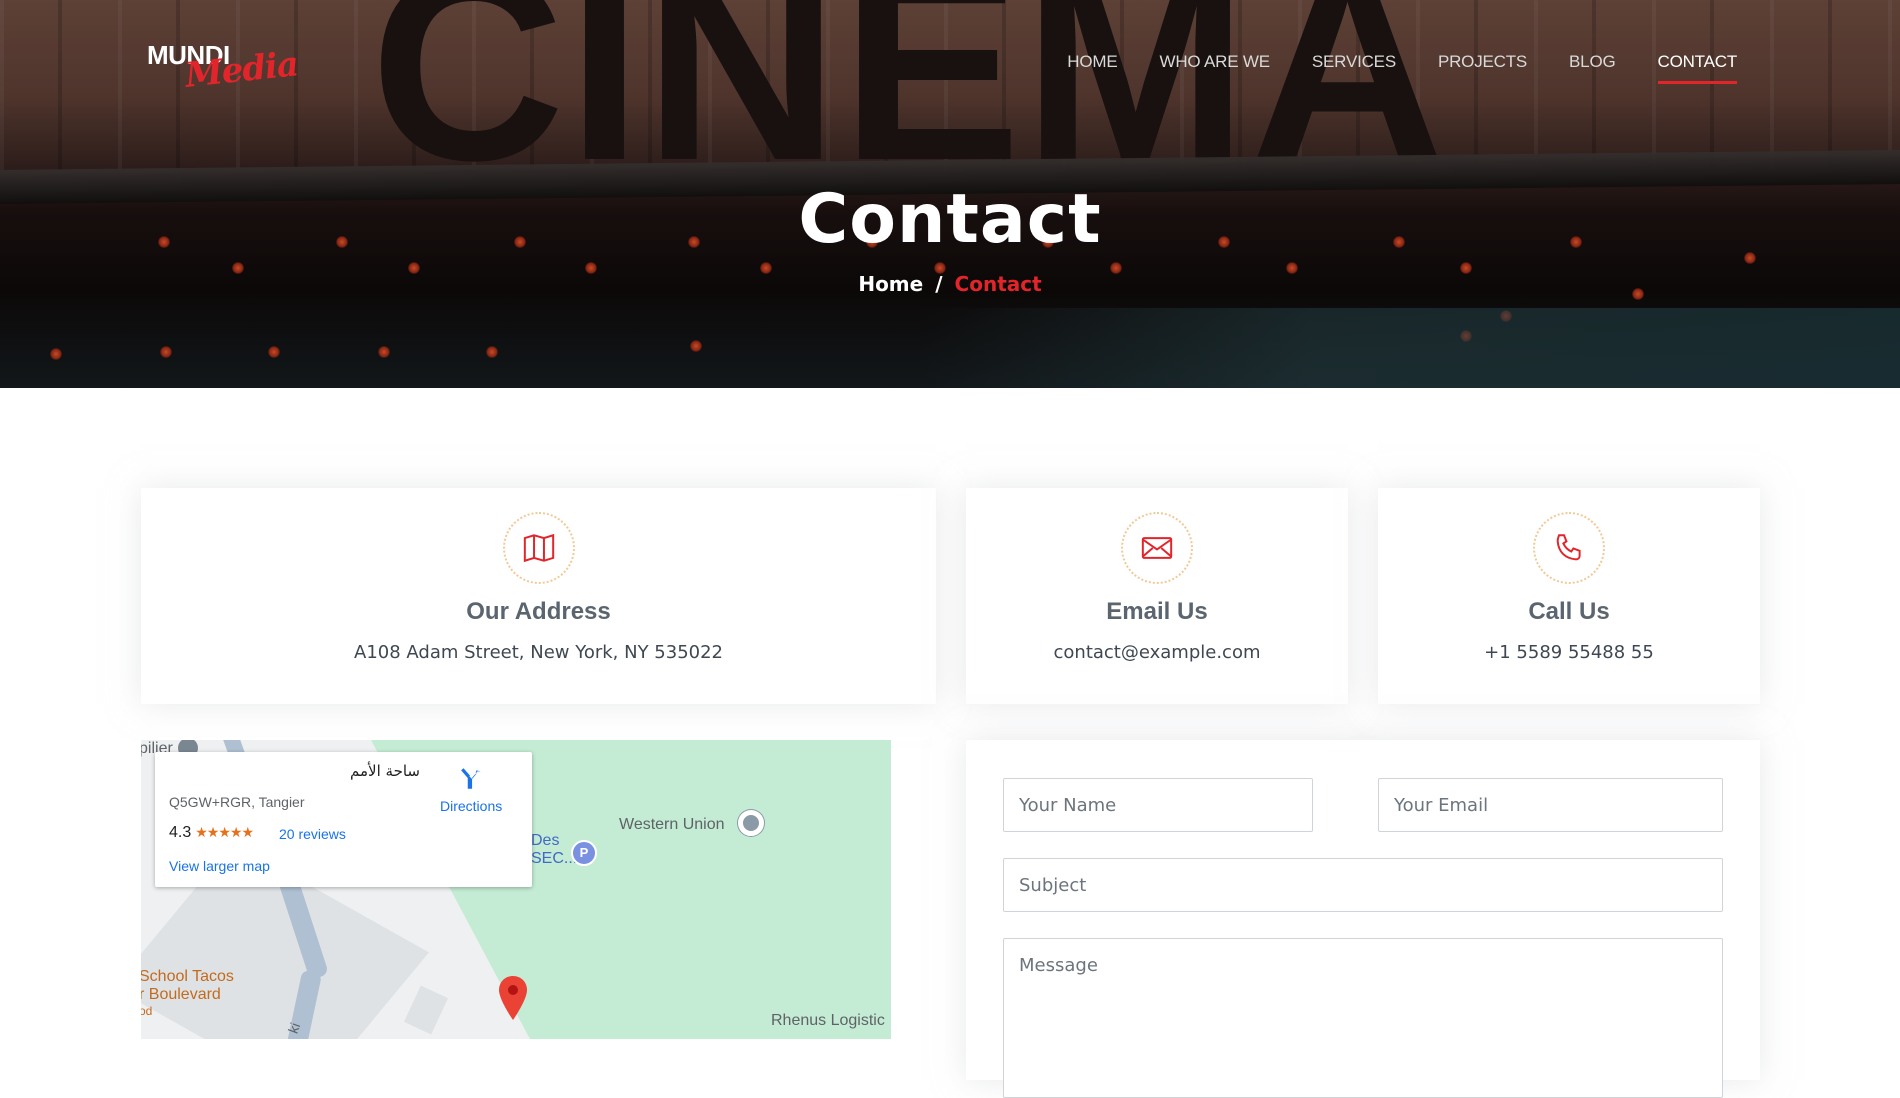 The width and height of the screenshot is (1900, 1098). I want to click on subject-input, so click(1363, 885).